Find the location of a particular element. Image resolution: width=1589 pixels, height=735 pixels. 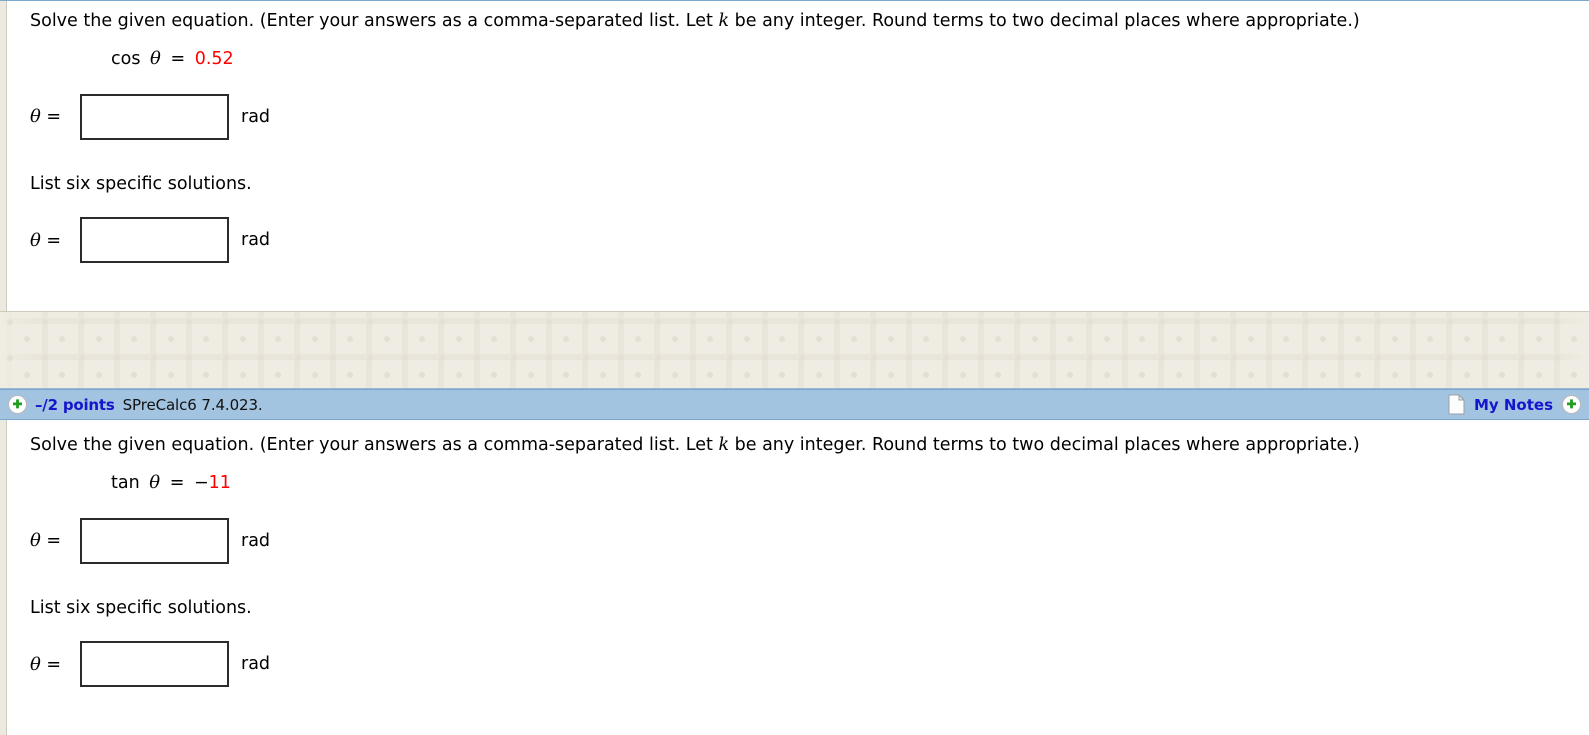

expand-question-plus-circle-icon is located at coordinates (17, 404).